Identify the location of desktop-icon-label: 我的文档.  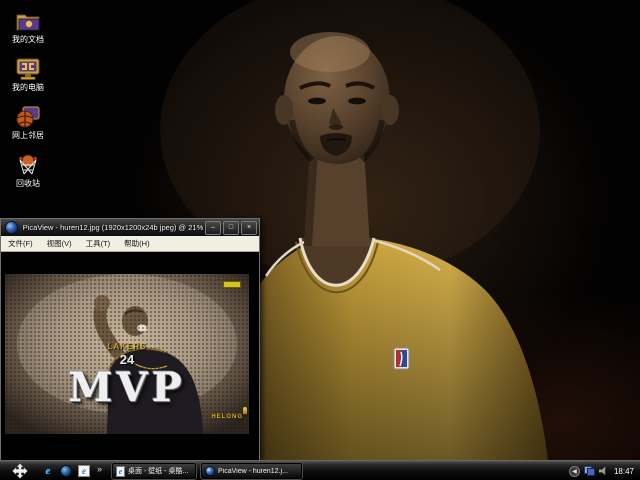
(28, 39).